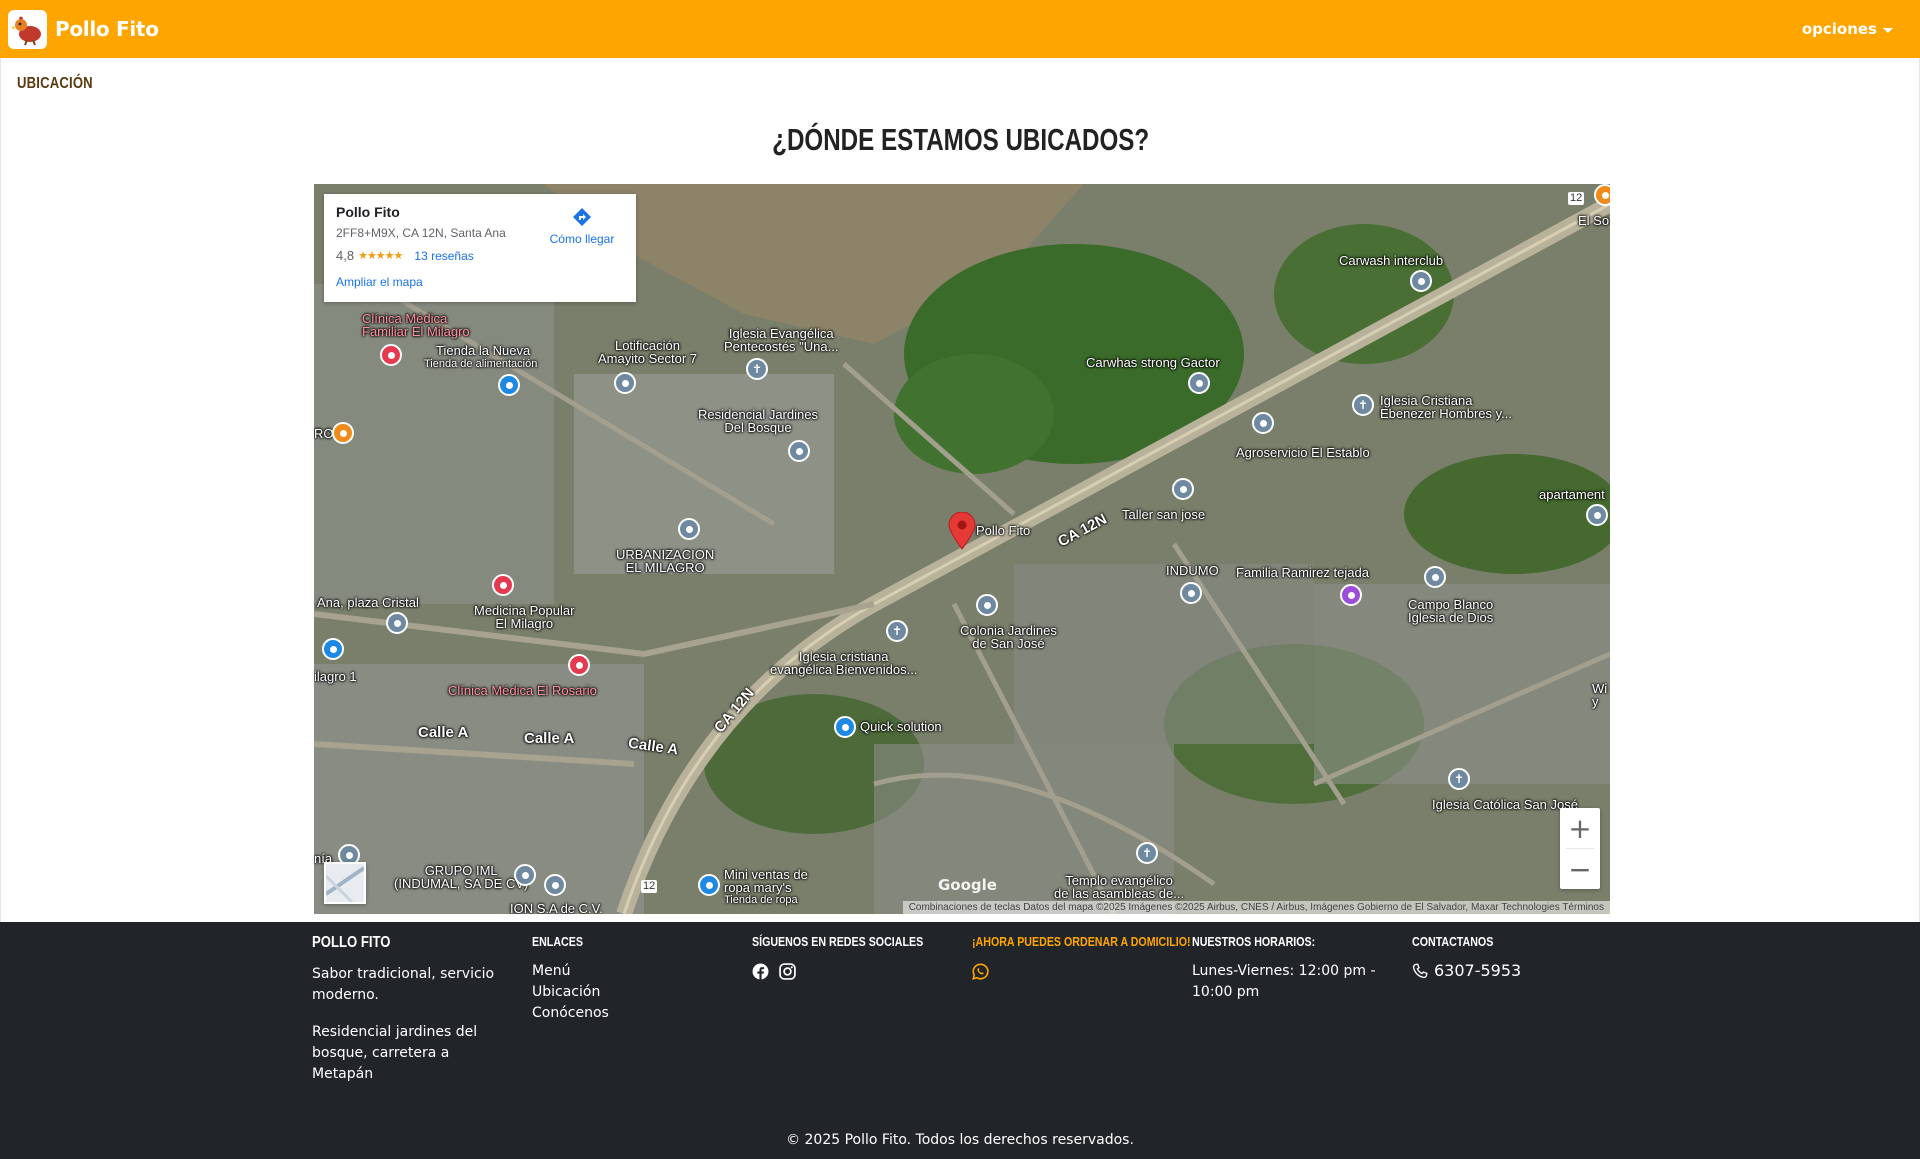  Describe the element at coordinates (345, 255) in the screenshot. I see `rating-value: 4,8` at that location.